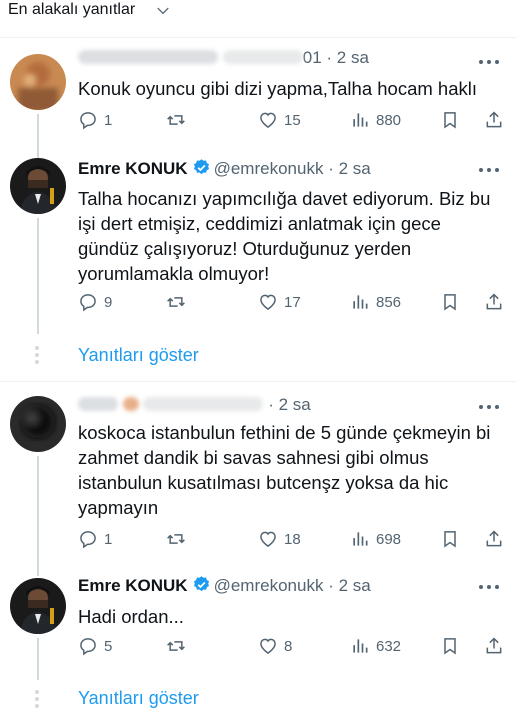 The width and height of the screenshot is (517, 720). I want to click on chevron-down-icon, so click(163, 11).